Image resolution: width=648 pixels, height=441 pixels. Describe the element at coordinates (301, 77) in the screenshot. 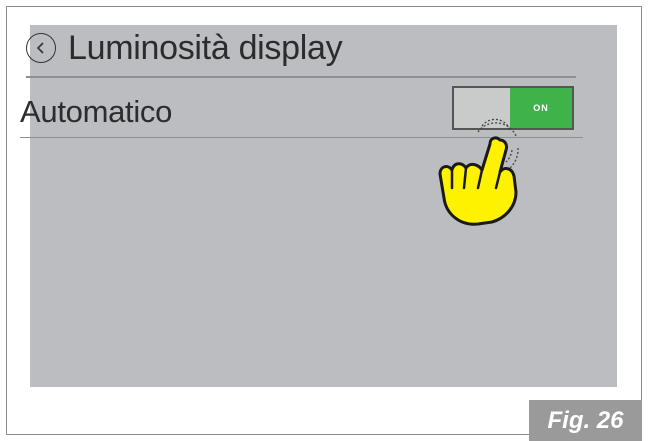

I see `header-divider` at that location.